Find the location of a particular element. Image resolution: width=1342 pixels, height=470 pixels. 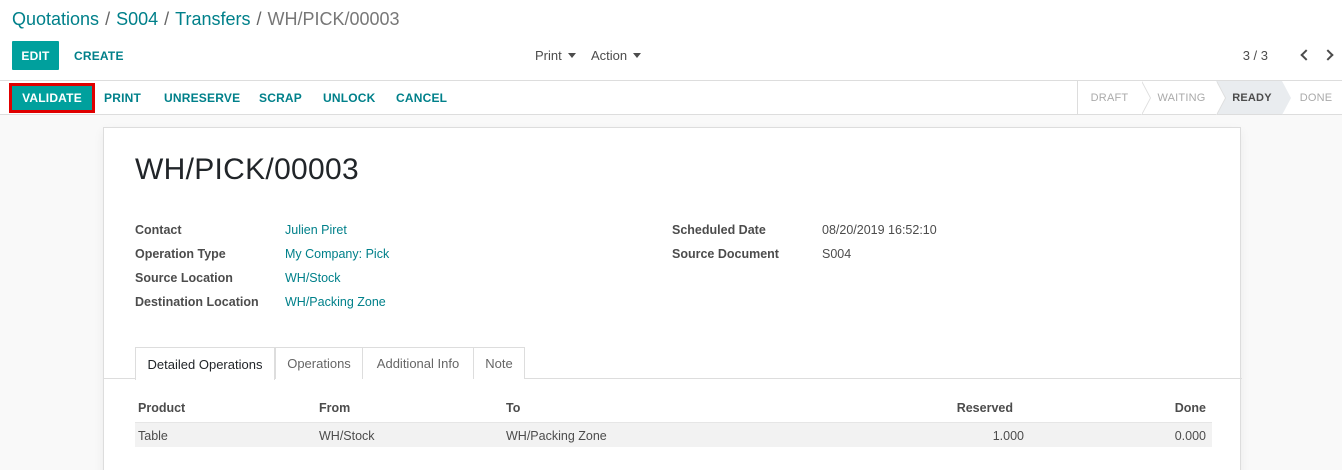

column-header-reserved: Reserved is located at coordinates (985, 408).